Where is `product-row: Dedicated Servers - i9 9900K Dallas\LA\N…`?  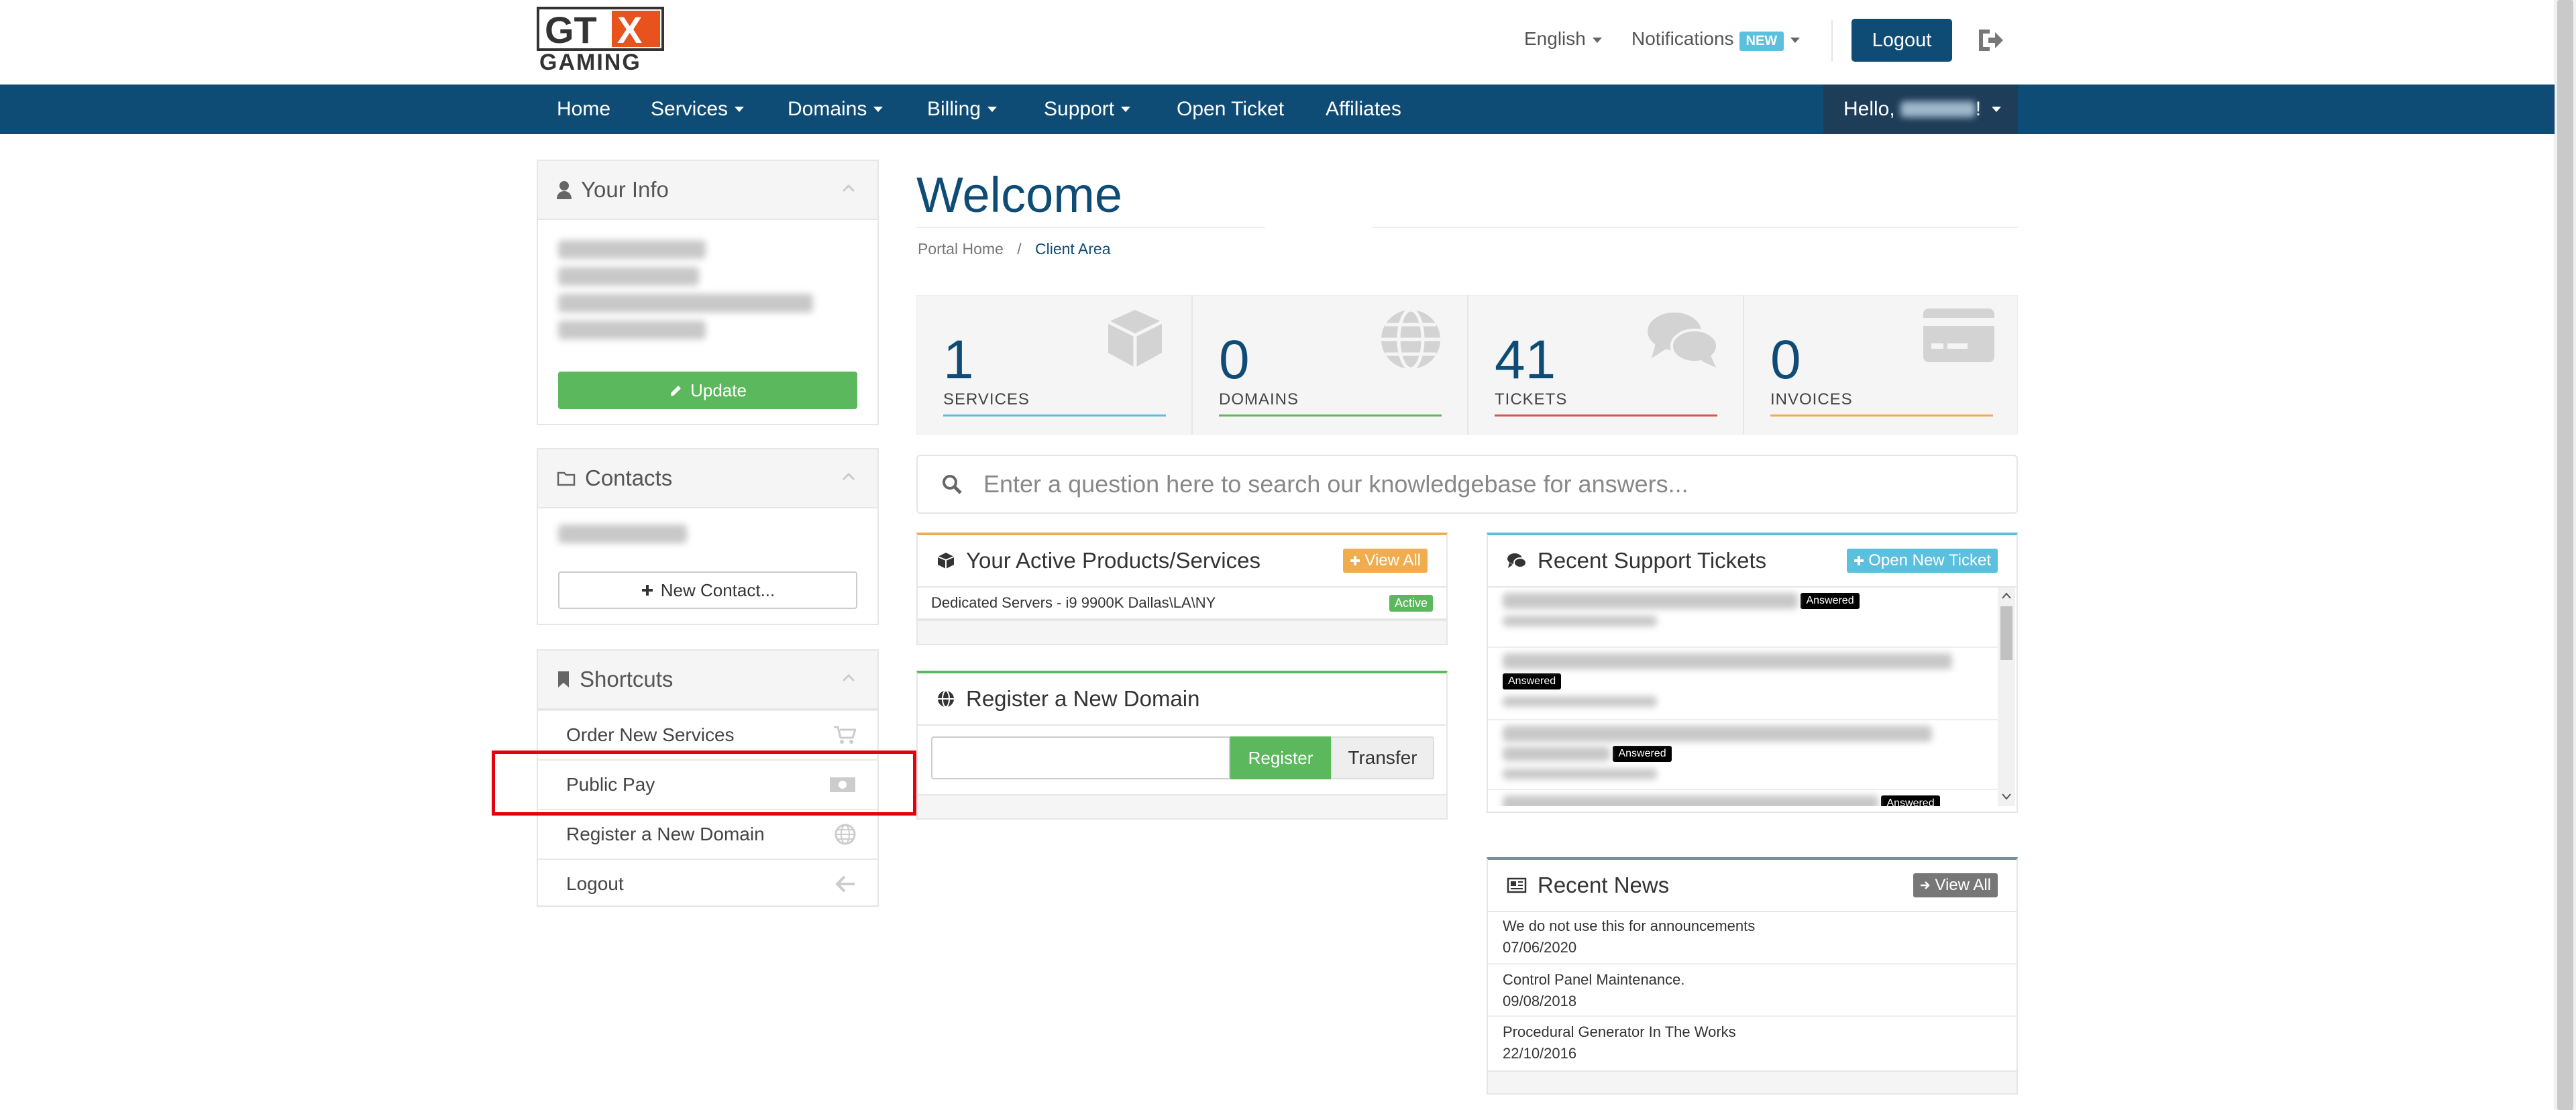 product-row: Dedicated Servers - i9 9900K Dallas\LA\N… is located at coordinates (1182, 604).